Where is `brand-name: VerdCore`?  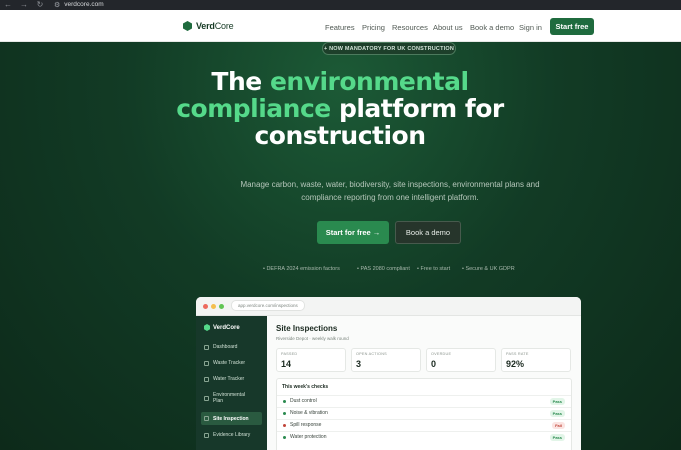 brand-name: VerdCore is located at coordinates (215, 26).